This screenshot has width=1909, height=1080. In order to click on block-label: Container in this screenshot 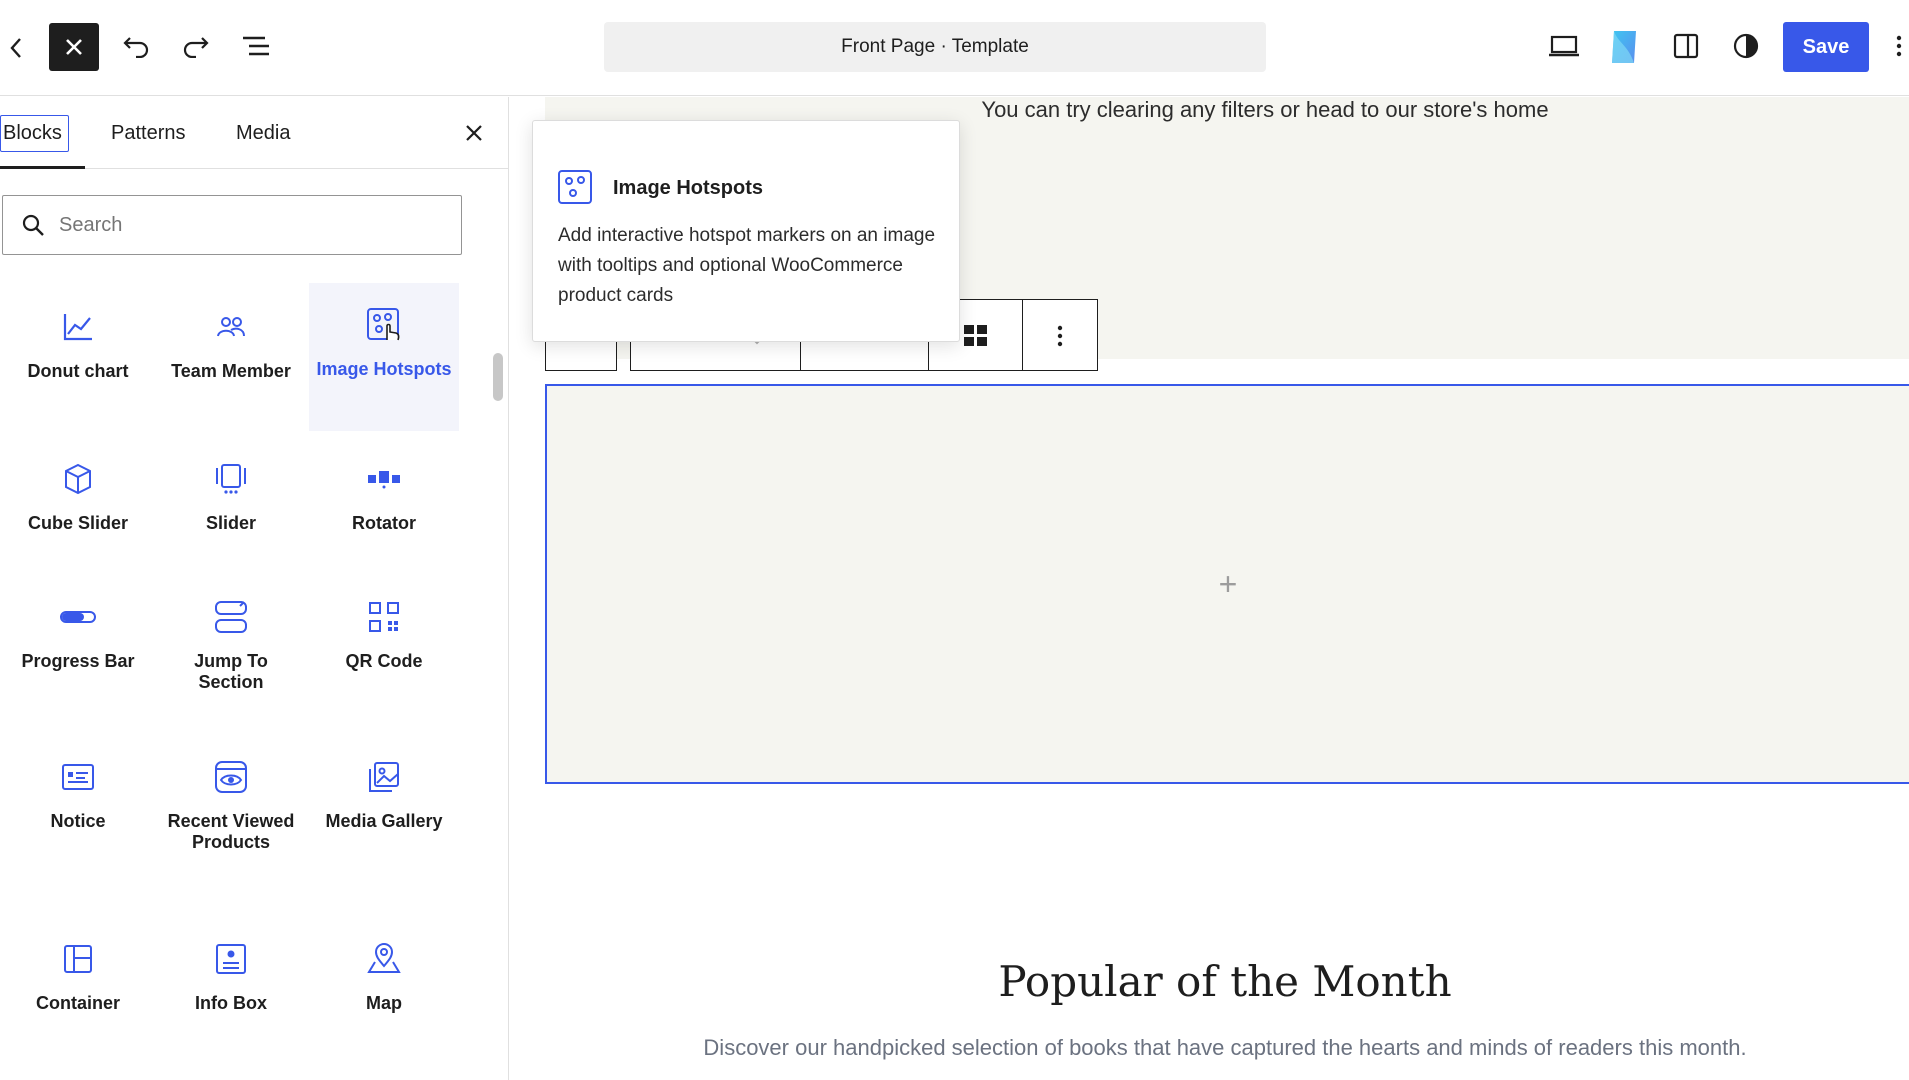, I will do `click(77, 1003)`.